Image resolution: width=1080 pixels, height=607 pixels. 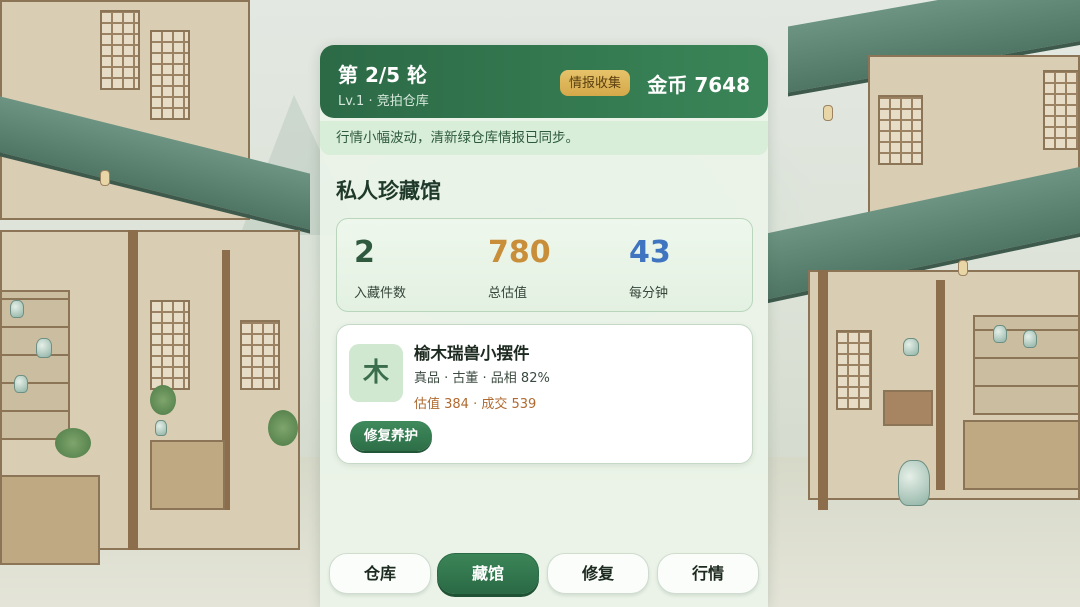 I want to click on bottom-nav: 仓库 藏馆 修复 行情, so click(x=544, y=574).